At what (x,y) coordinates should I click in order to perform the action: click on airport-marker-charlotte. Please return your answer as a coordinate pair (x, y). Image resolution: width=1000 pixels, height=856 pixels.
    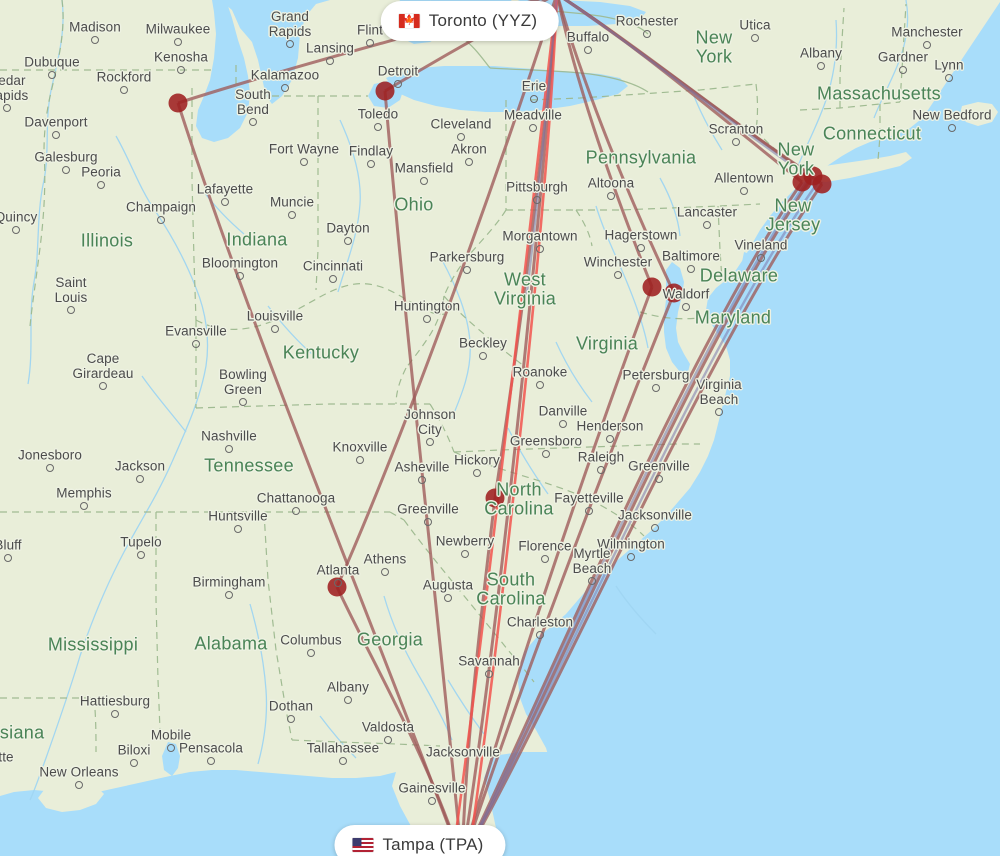
    Looking at the image, I should click on (495, 498).